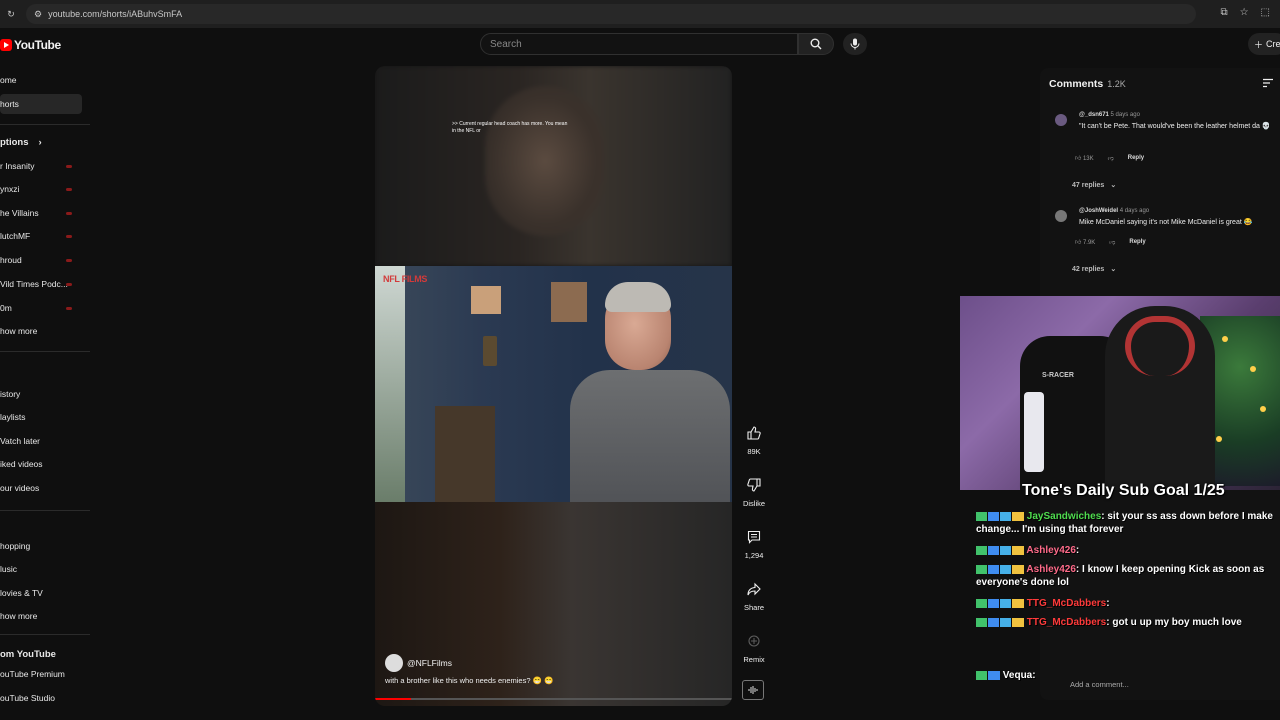 The height and width of the screenshot is (720, 1280). What do you see at coordinates (754, 647) in the screenshot?
I see `remix-button: Remix` at bounding box center [754, 647].